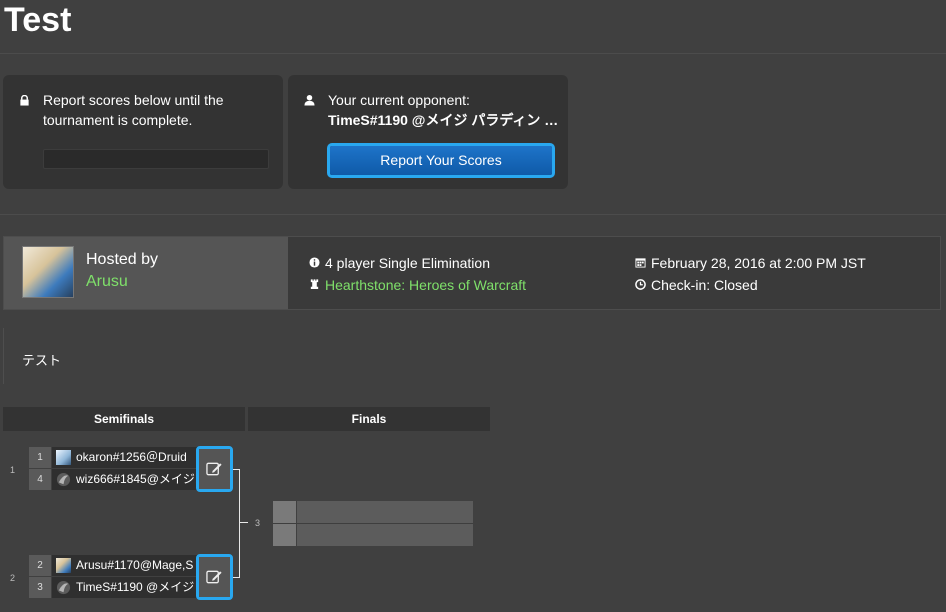  What do you see at coordinates (369, 419) in the screenshot?
I see `round-header-finals: Finals` at bounding box center [369, 419].